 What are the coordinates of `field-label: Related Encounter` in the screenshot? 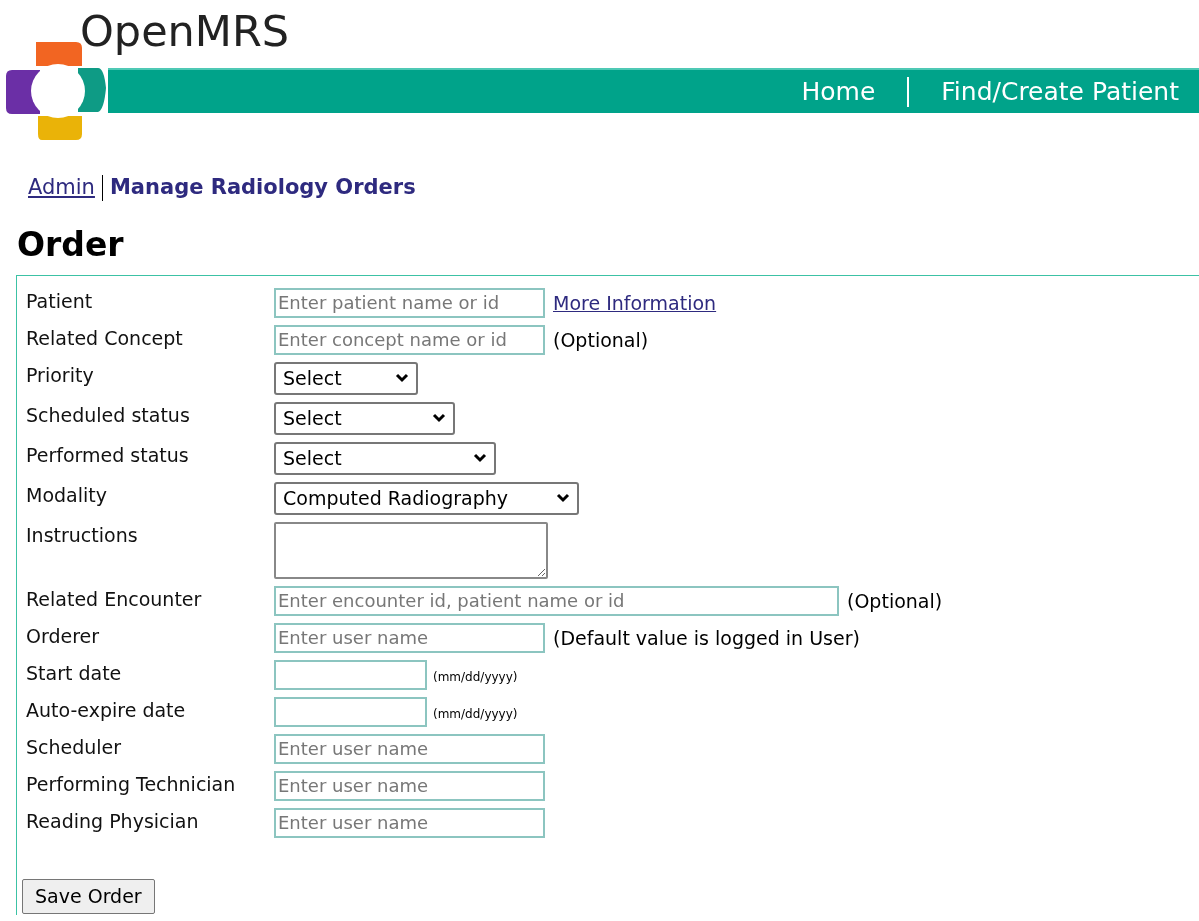 It's located at (114, 598).